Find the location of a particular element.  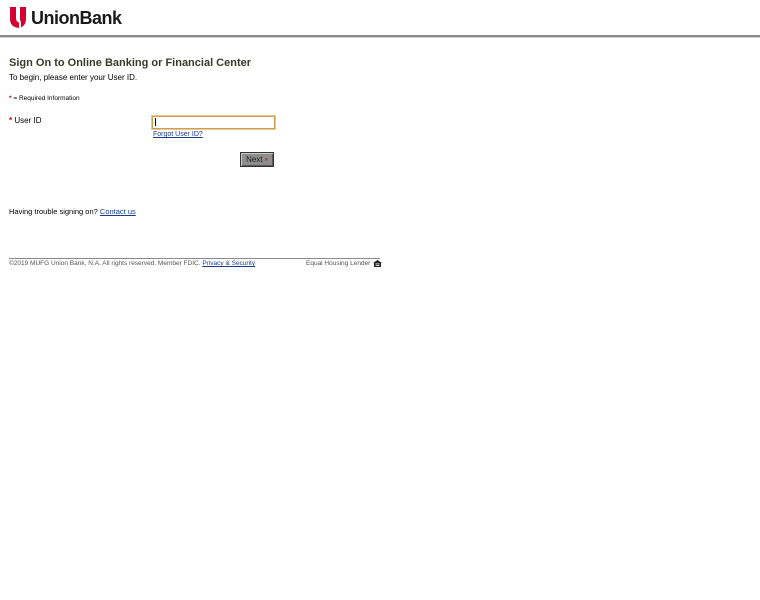

trouble-text: Having trouble signing on? is located at coordinates (53, 211).